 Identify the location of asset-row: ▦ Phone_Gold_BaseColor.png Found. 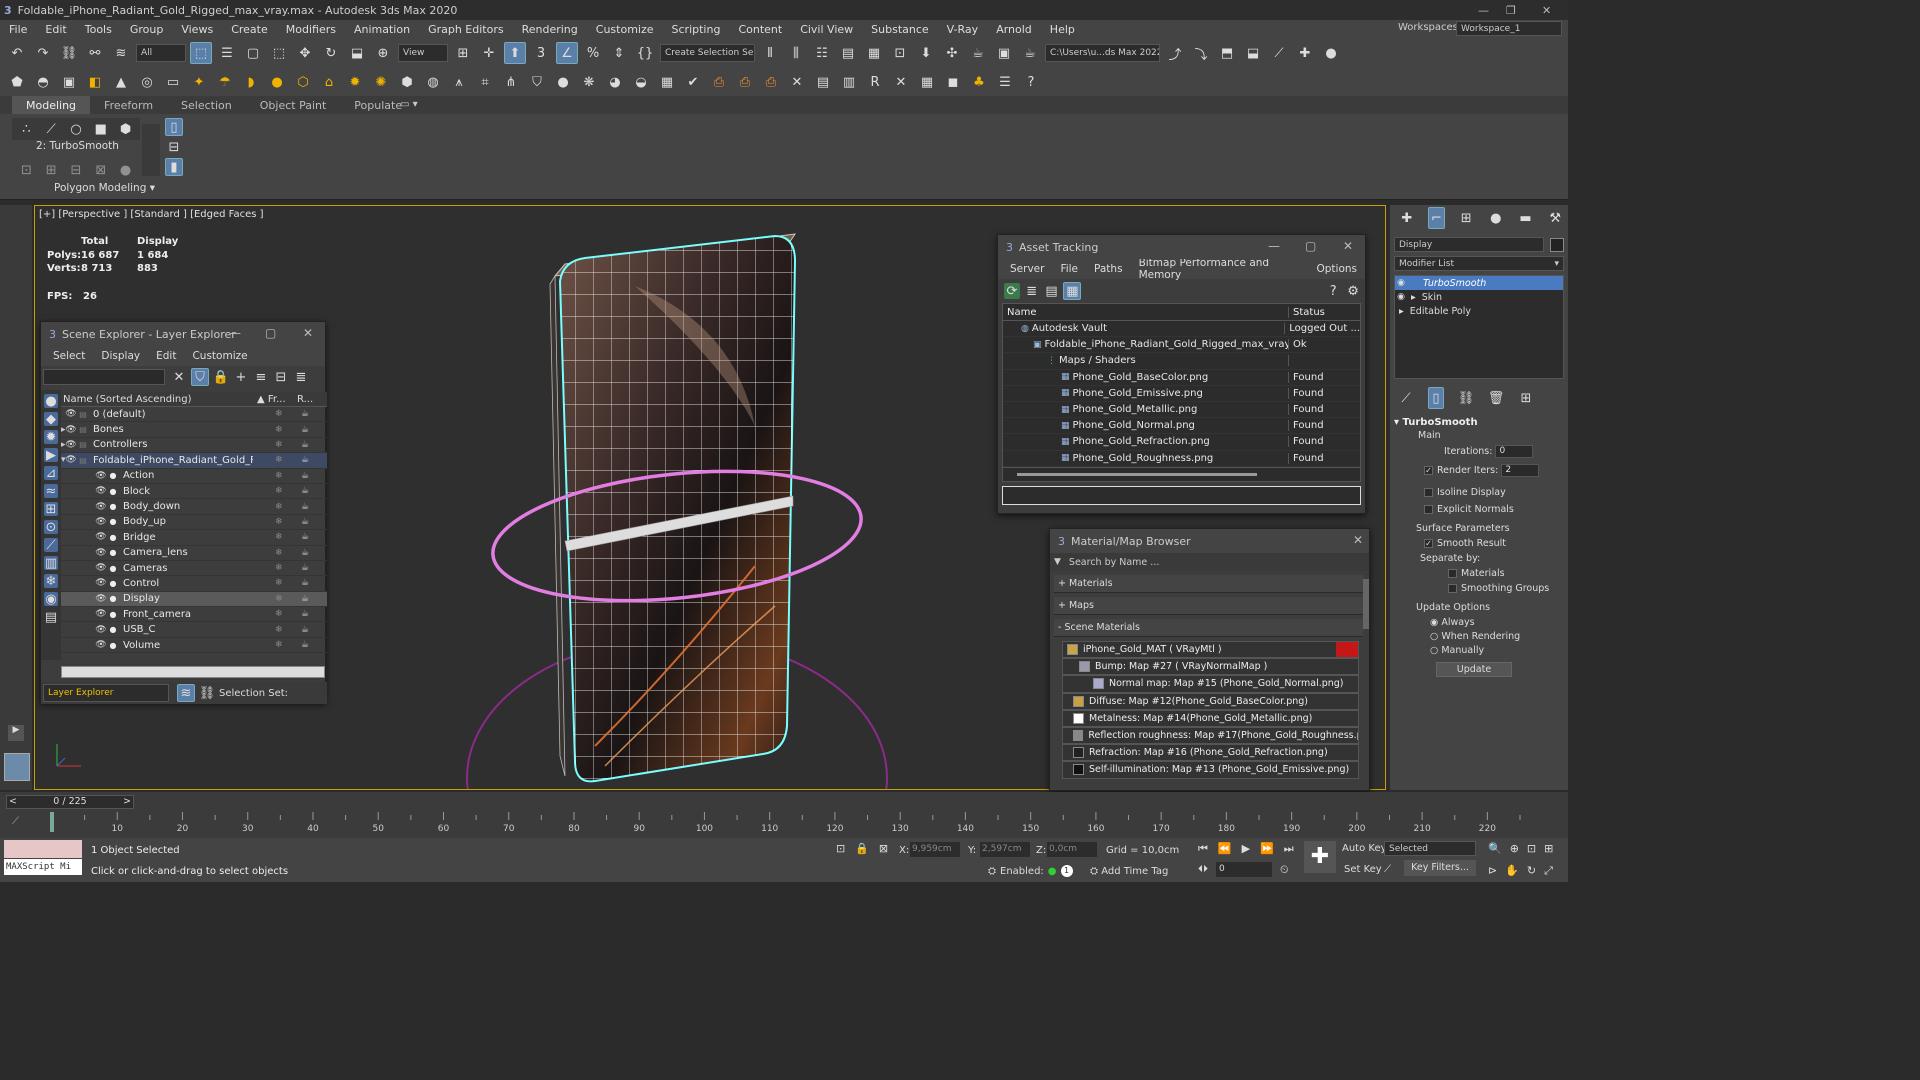
(1181, 378).